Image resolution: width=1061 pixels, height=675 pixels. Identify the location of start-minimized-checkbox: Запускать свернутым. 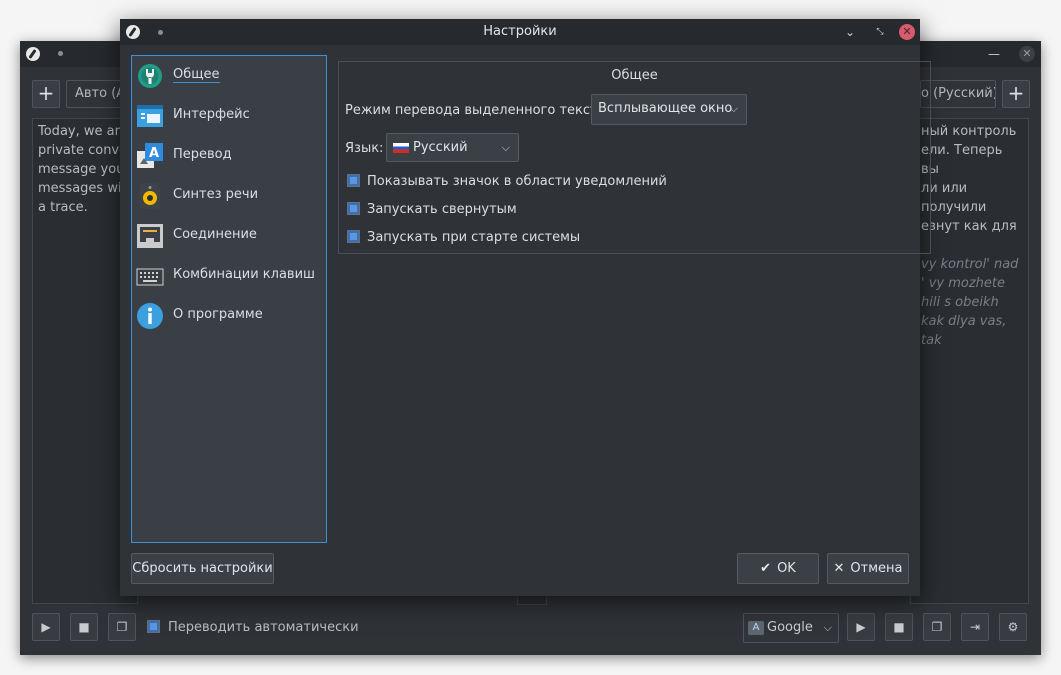
(432, 209).